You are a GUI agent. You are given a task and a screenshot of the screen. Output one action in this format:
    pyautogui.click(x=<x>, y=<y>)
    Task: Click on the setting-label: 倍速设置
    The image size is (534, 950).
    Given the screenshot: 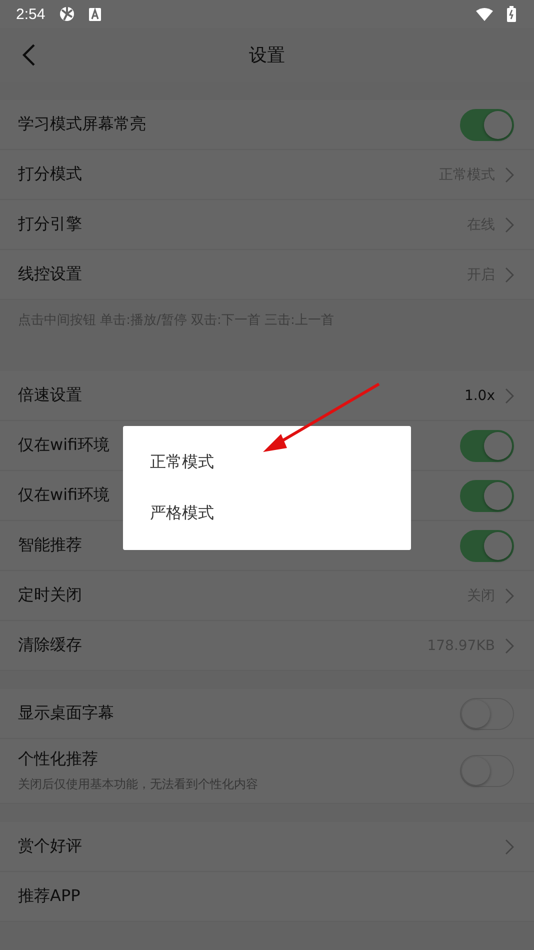 What is the action you would take?
    pyautogui.click(x=50, y=395)
    